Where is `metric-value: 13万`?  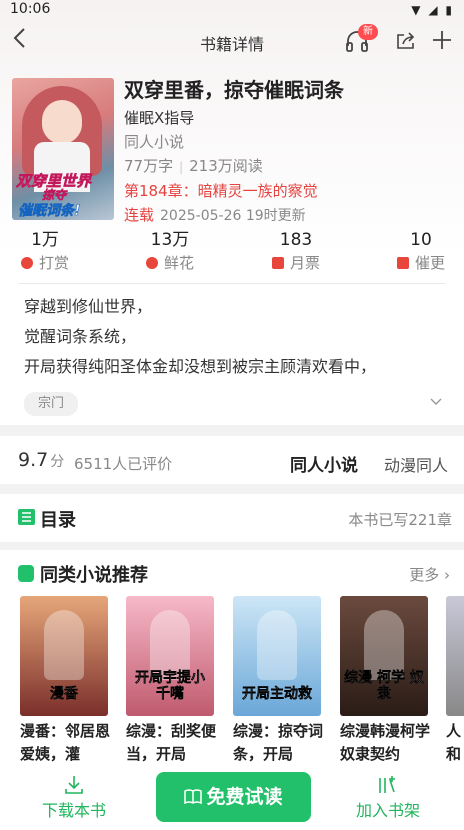 metric-value: 13万 is located at coordinates (170, 240).